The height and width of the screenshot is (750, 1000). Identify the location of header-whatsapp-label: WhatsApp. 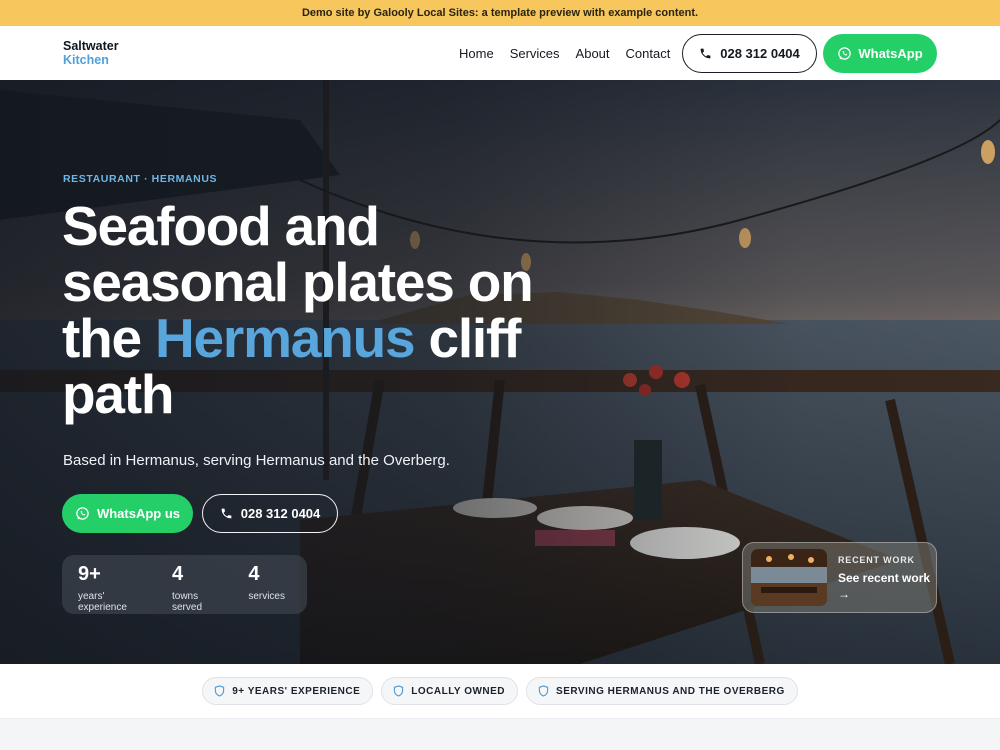
(890, 53).